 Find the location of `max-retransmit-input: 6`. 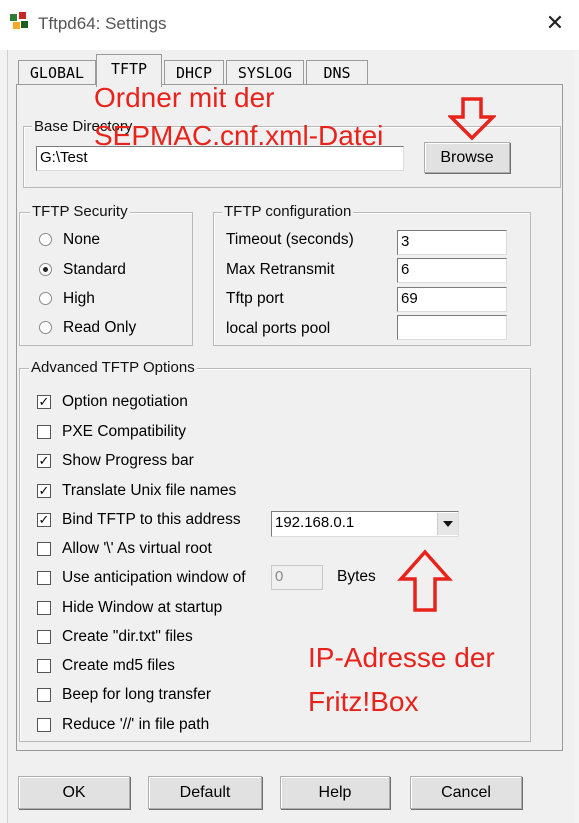

max-retransmit-input: 6 is located at coordinates (452, 270).